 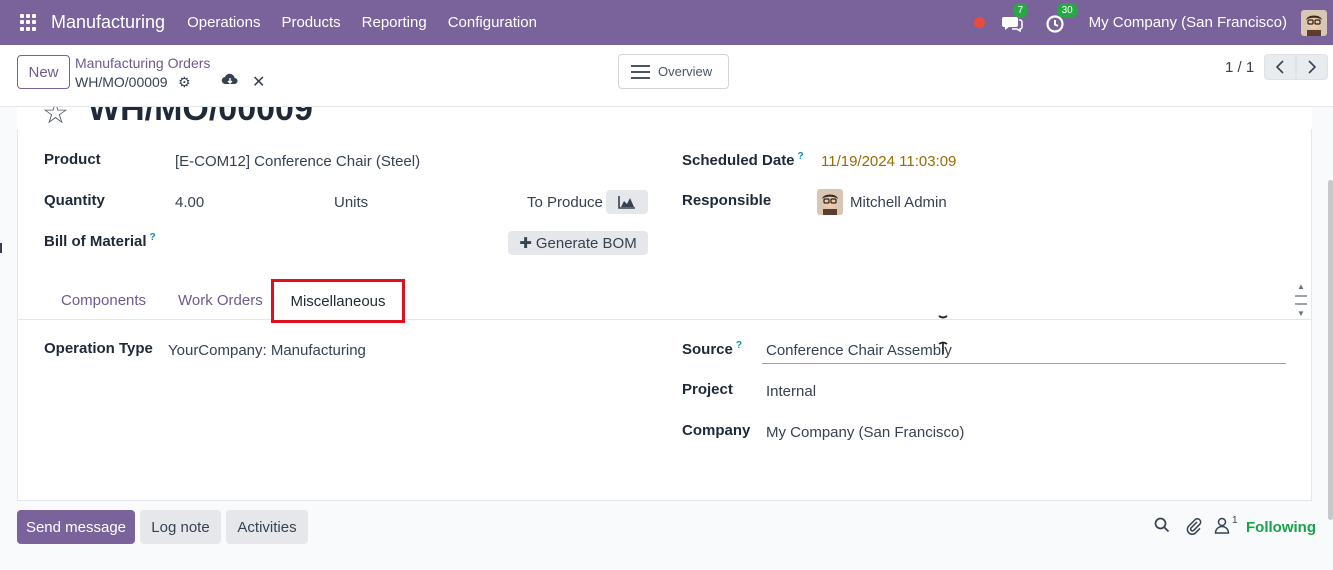 What do you see at coordinates (267, 527) in the screenshot?
I see `activities-button: Activities` at bounding box center [267, 527].